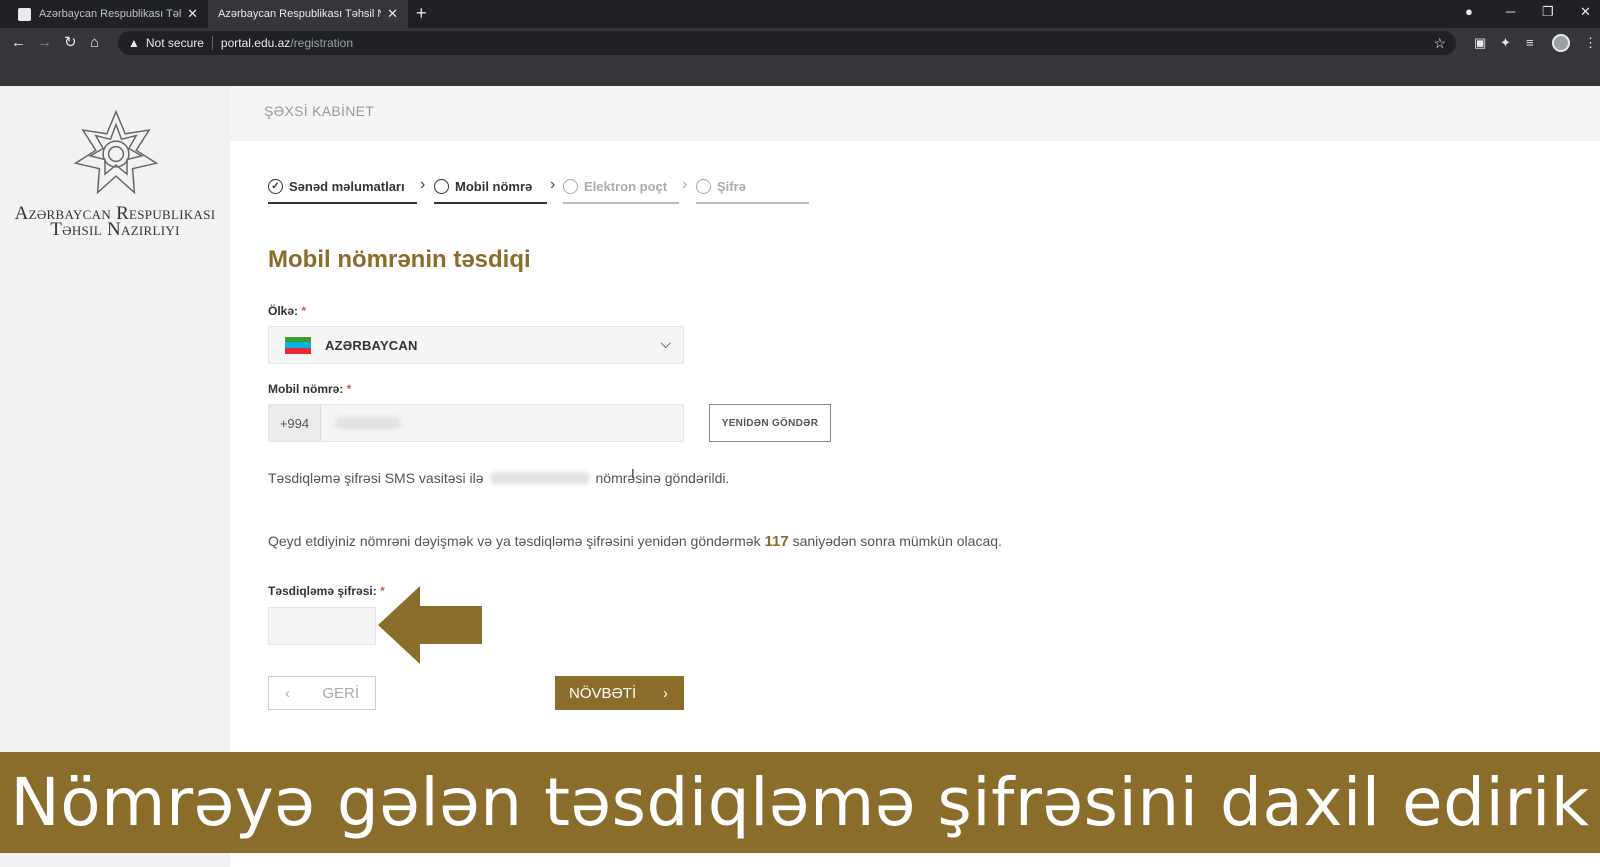 The height and width of the screenshot is (867, 1600). What do you see at coordinates (430, 625) in the screenshot?
I see `pointer-arrow-icon` at bounding box center [430, 625].